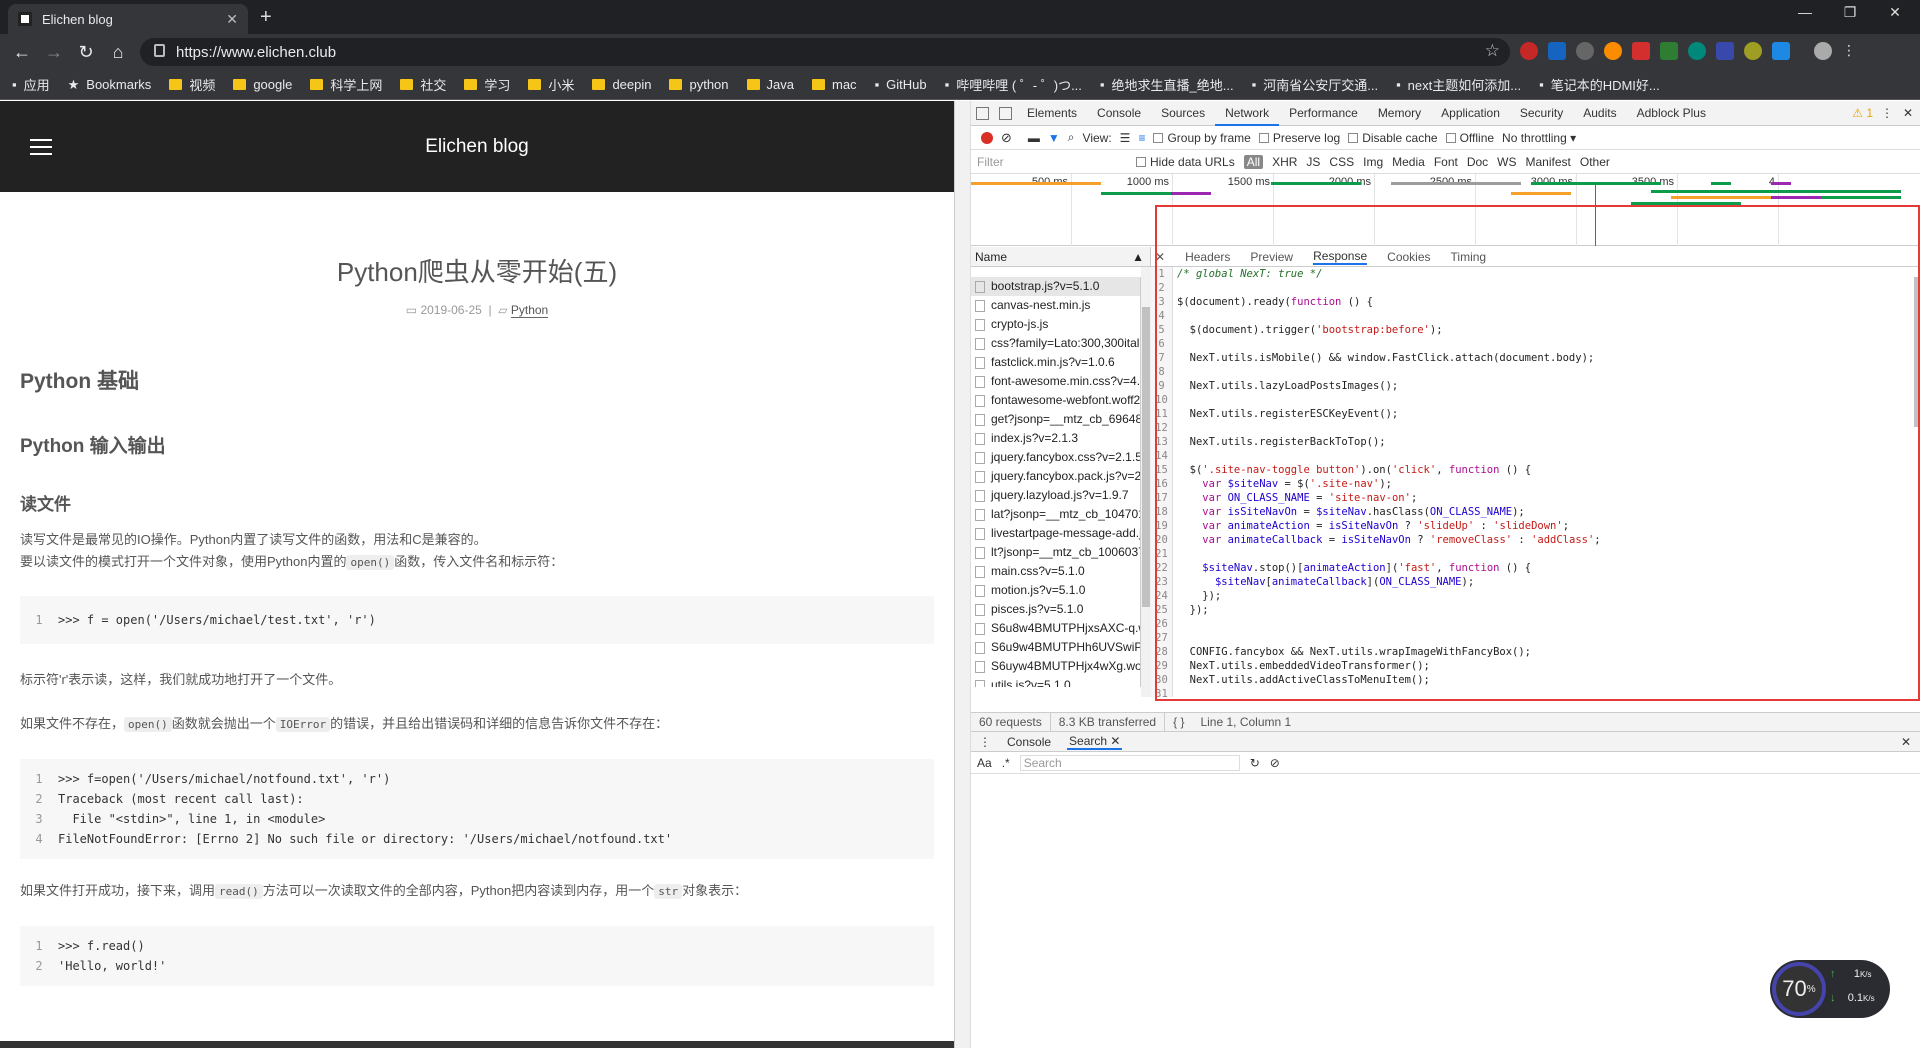 The image size is (1920, 1048). Describe the element at coordinates (1055, 419) in the screenshot. I see `request-row: get?jsonp=__mtz_cb_69648128` at that location.